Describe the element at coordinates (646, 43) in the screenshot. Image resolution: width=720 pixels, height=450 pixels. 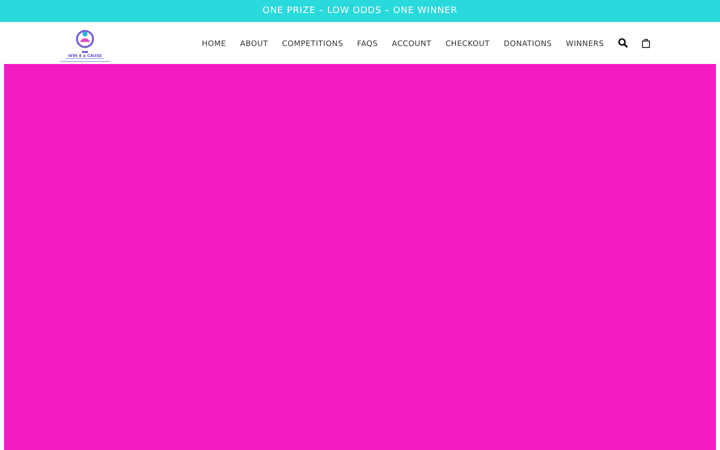
I see `shopping-bag-icon` at that location.